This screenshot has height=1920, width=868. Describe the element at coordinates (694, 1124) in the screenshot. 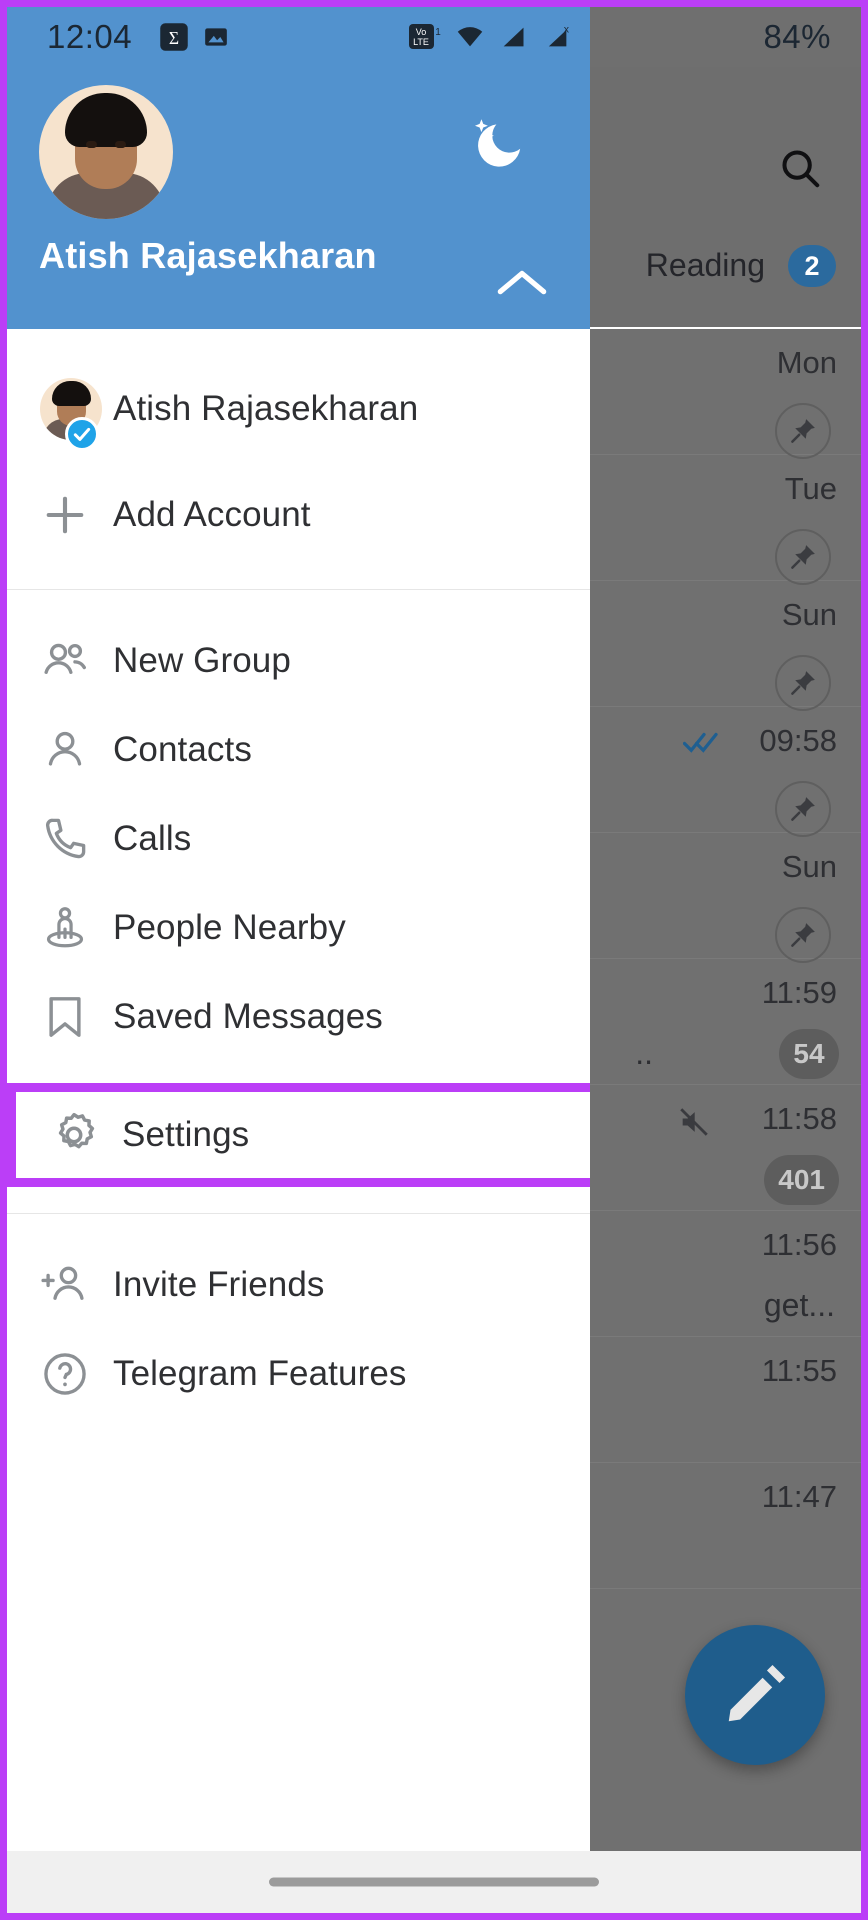

I see `mute-icon` at that location.